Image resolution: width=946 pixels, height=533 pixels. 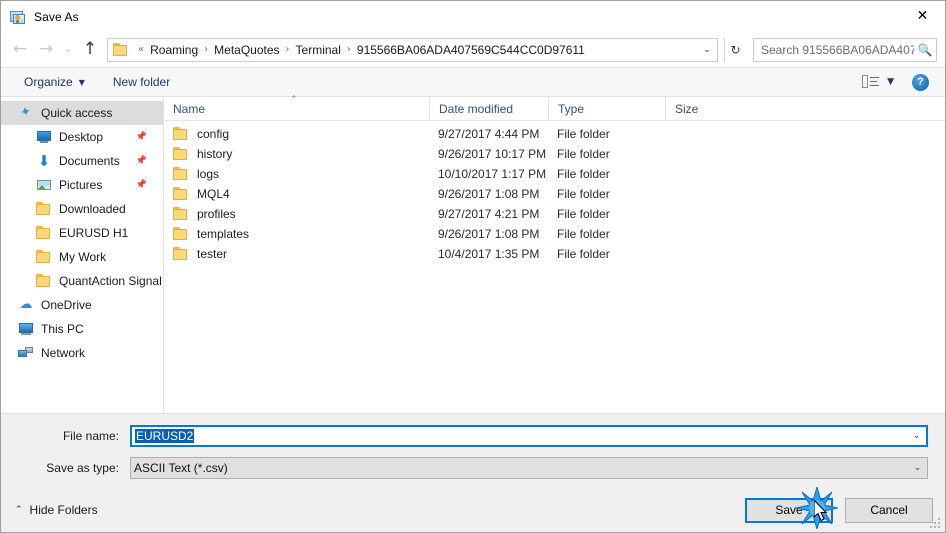 I want to click on sort-ascending-icon: ⌃, so click(x=294, y=100).